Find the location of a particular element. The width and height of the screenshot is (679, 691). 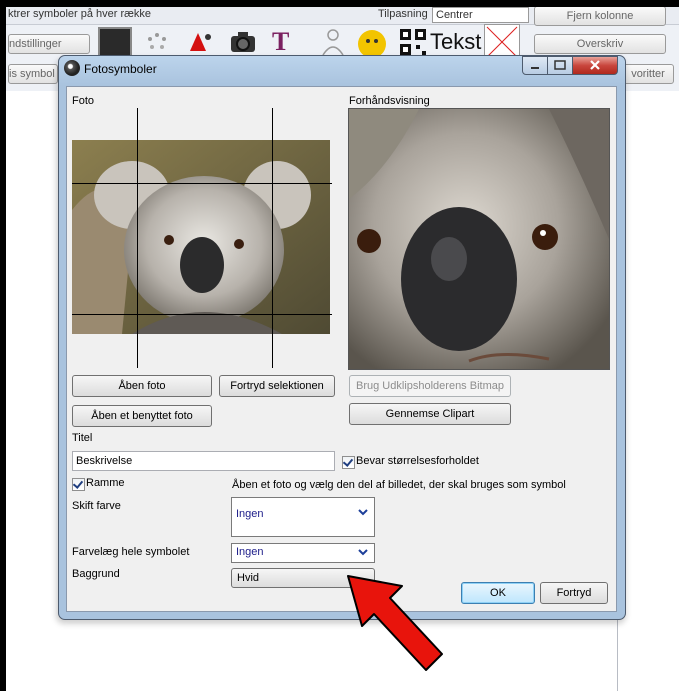

background-fit-combo: Centrer is located at coordinates (480, 15).